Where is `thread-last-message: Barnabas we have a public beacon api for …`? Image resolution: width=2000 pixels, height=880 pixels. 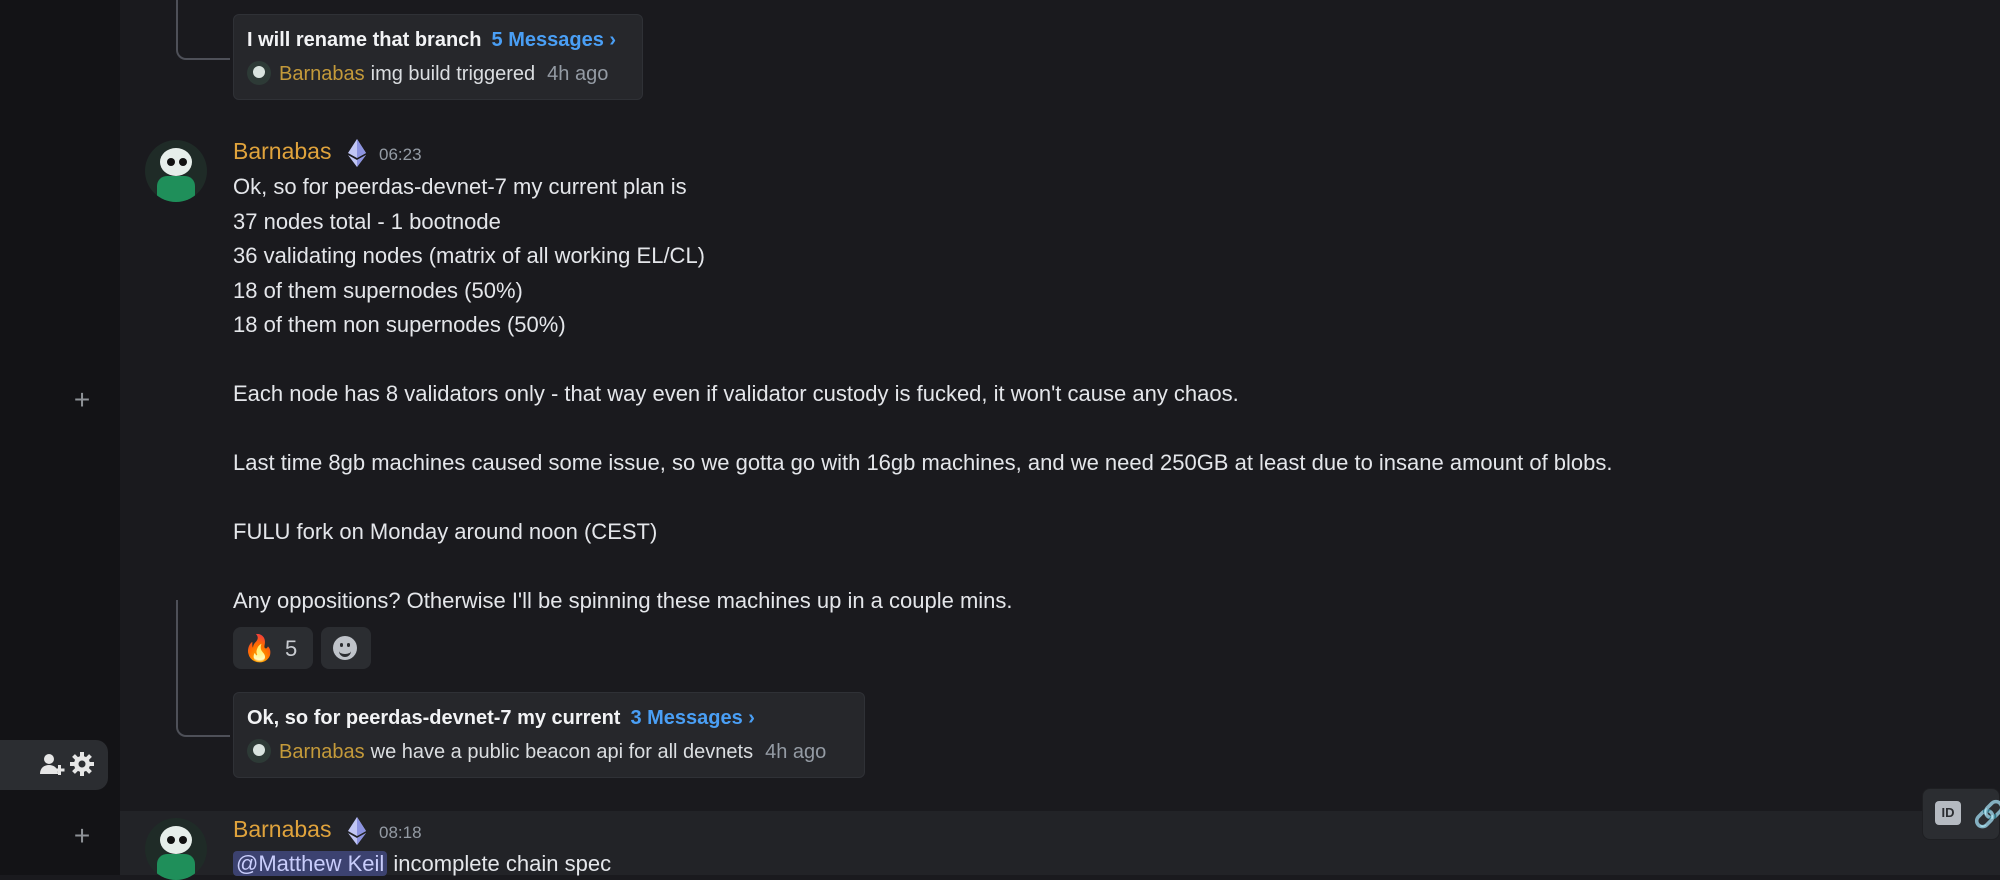
thread-last-message: Barnabas we have a public beacon api for … is located at coordinates (536, 751).